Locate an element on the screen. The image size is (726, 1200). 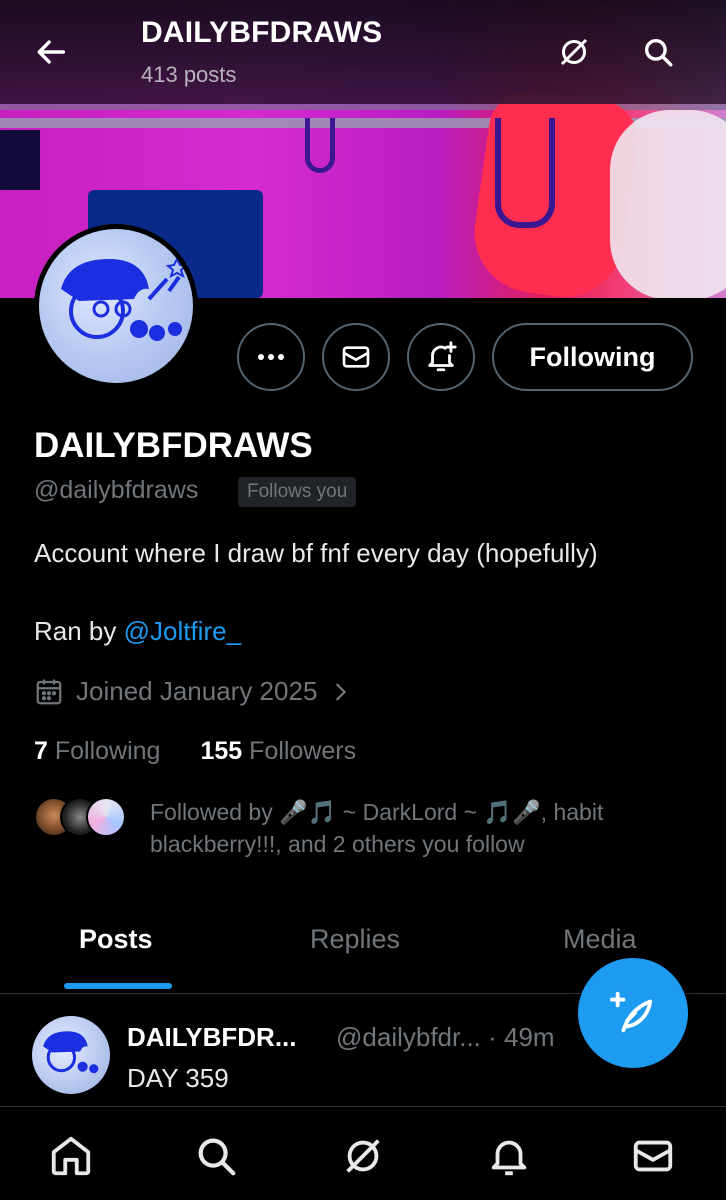
message-button is located at coordinates (356, 357).